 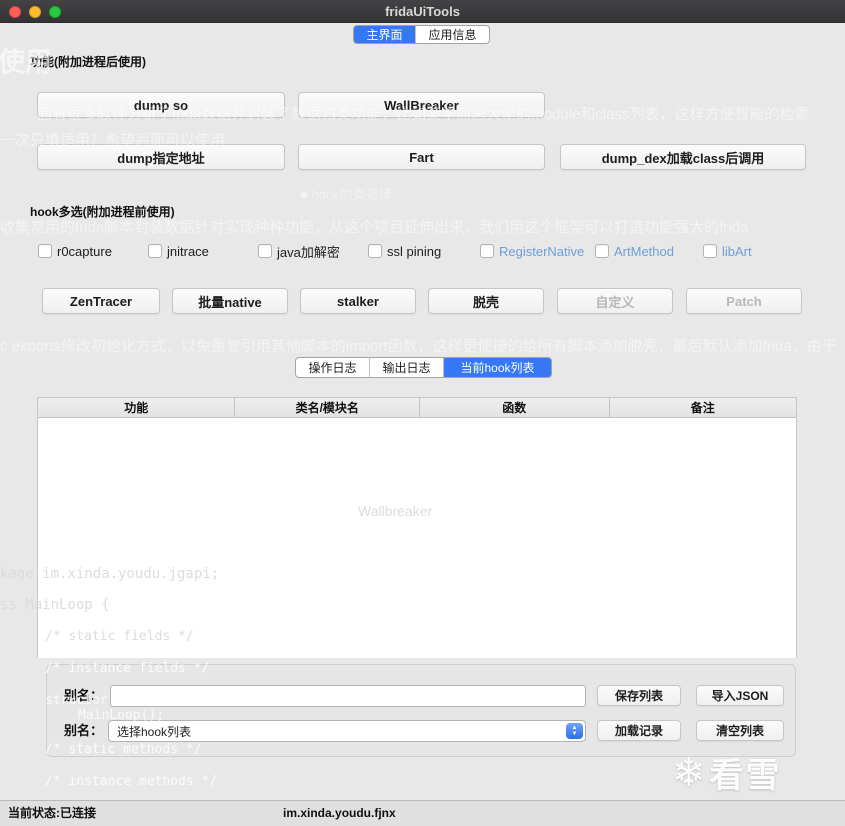 I want to click on fart-button: Fart, so click(x=421, y=157).